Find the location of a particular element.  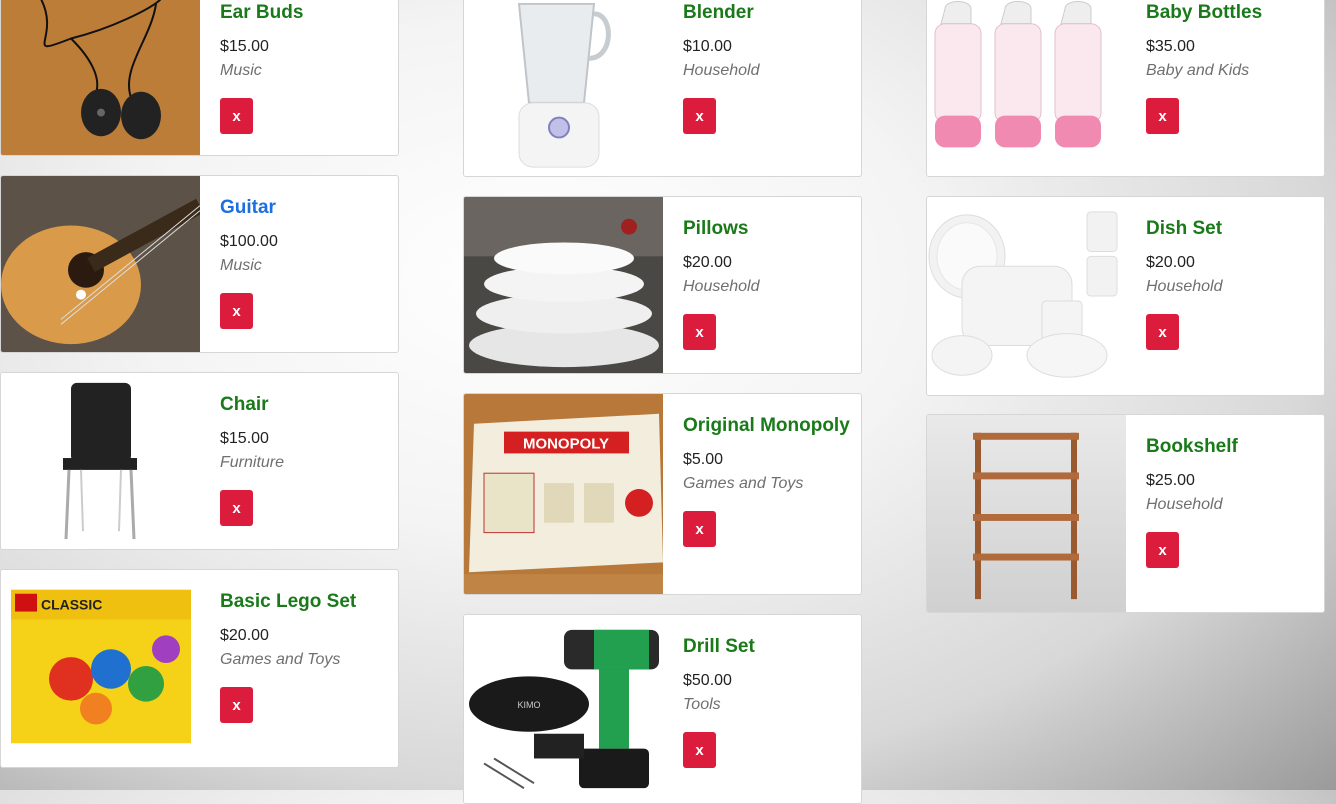

product-title: Baby Bottles is located at coordinates (1230, 13).